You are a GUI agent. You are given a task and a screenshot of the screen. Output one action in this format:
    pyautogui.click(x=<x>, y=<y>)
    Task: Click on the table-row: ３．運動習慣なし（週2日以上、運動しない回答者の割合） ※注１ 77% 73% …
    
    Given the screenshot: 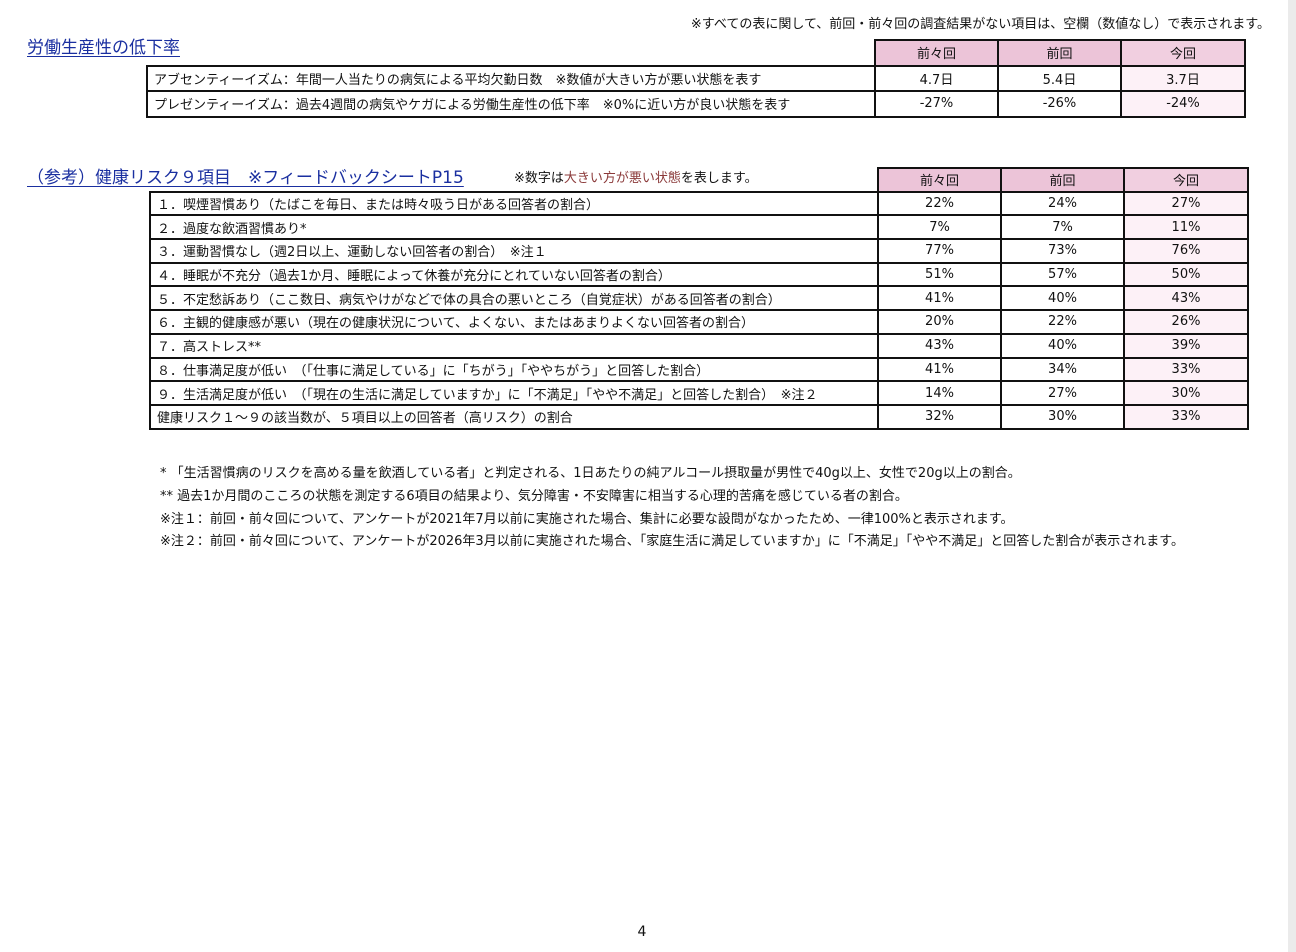 What is the action you would take?
    pyautogui.click(x=699, y=251)
    